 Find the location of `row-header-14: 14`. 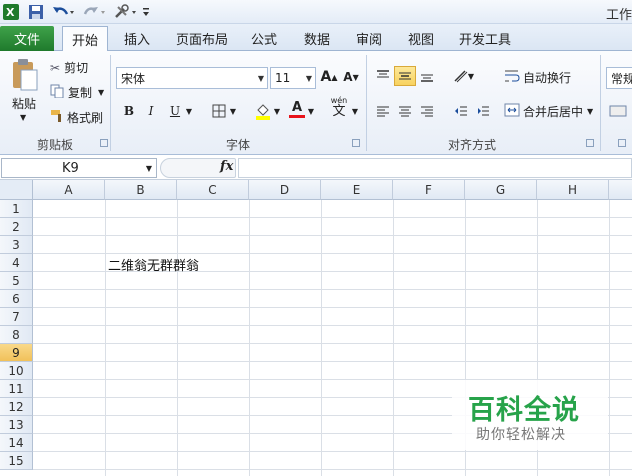

row-header-14: 14 is located at coordinates (16, 443).